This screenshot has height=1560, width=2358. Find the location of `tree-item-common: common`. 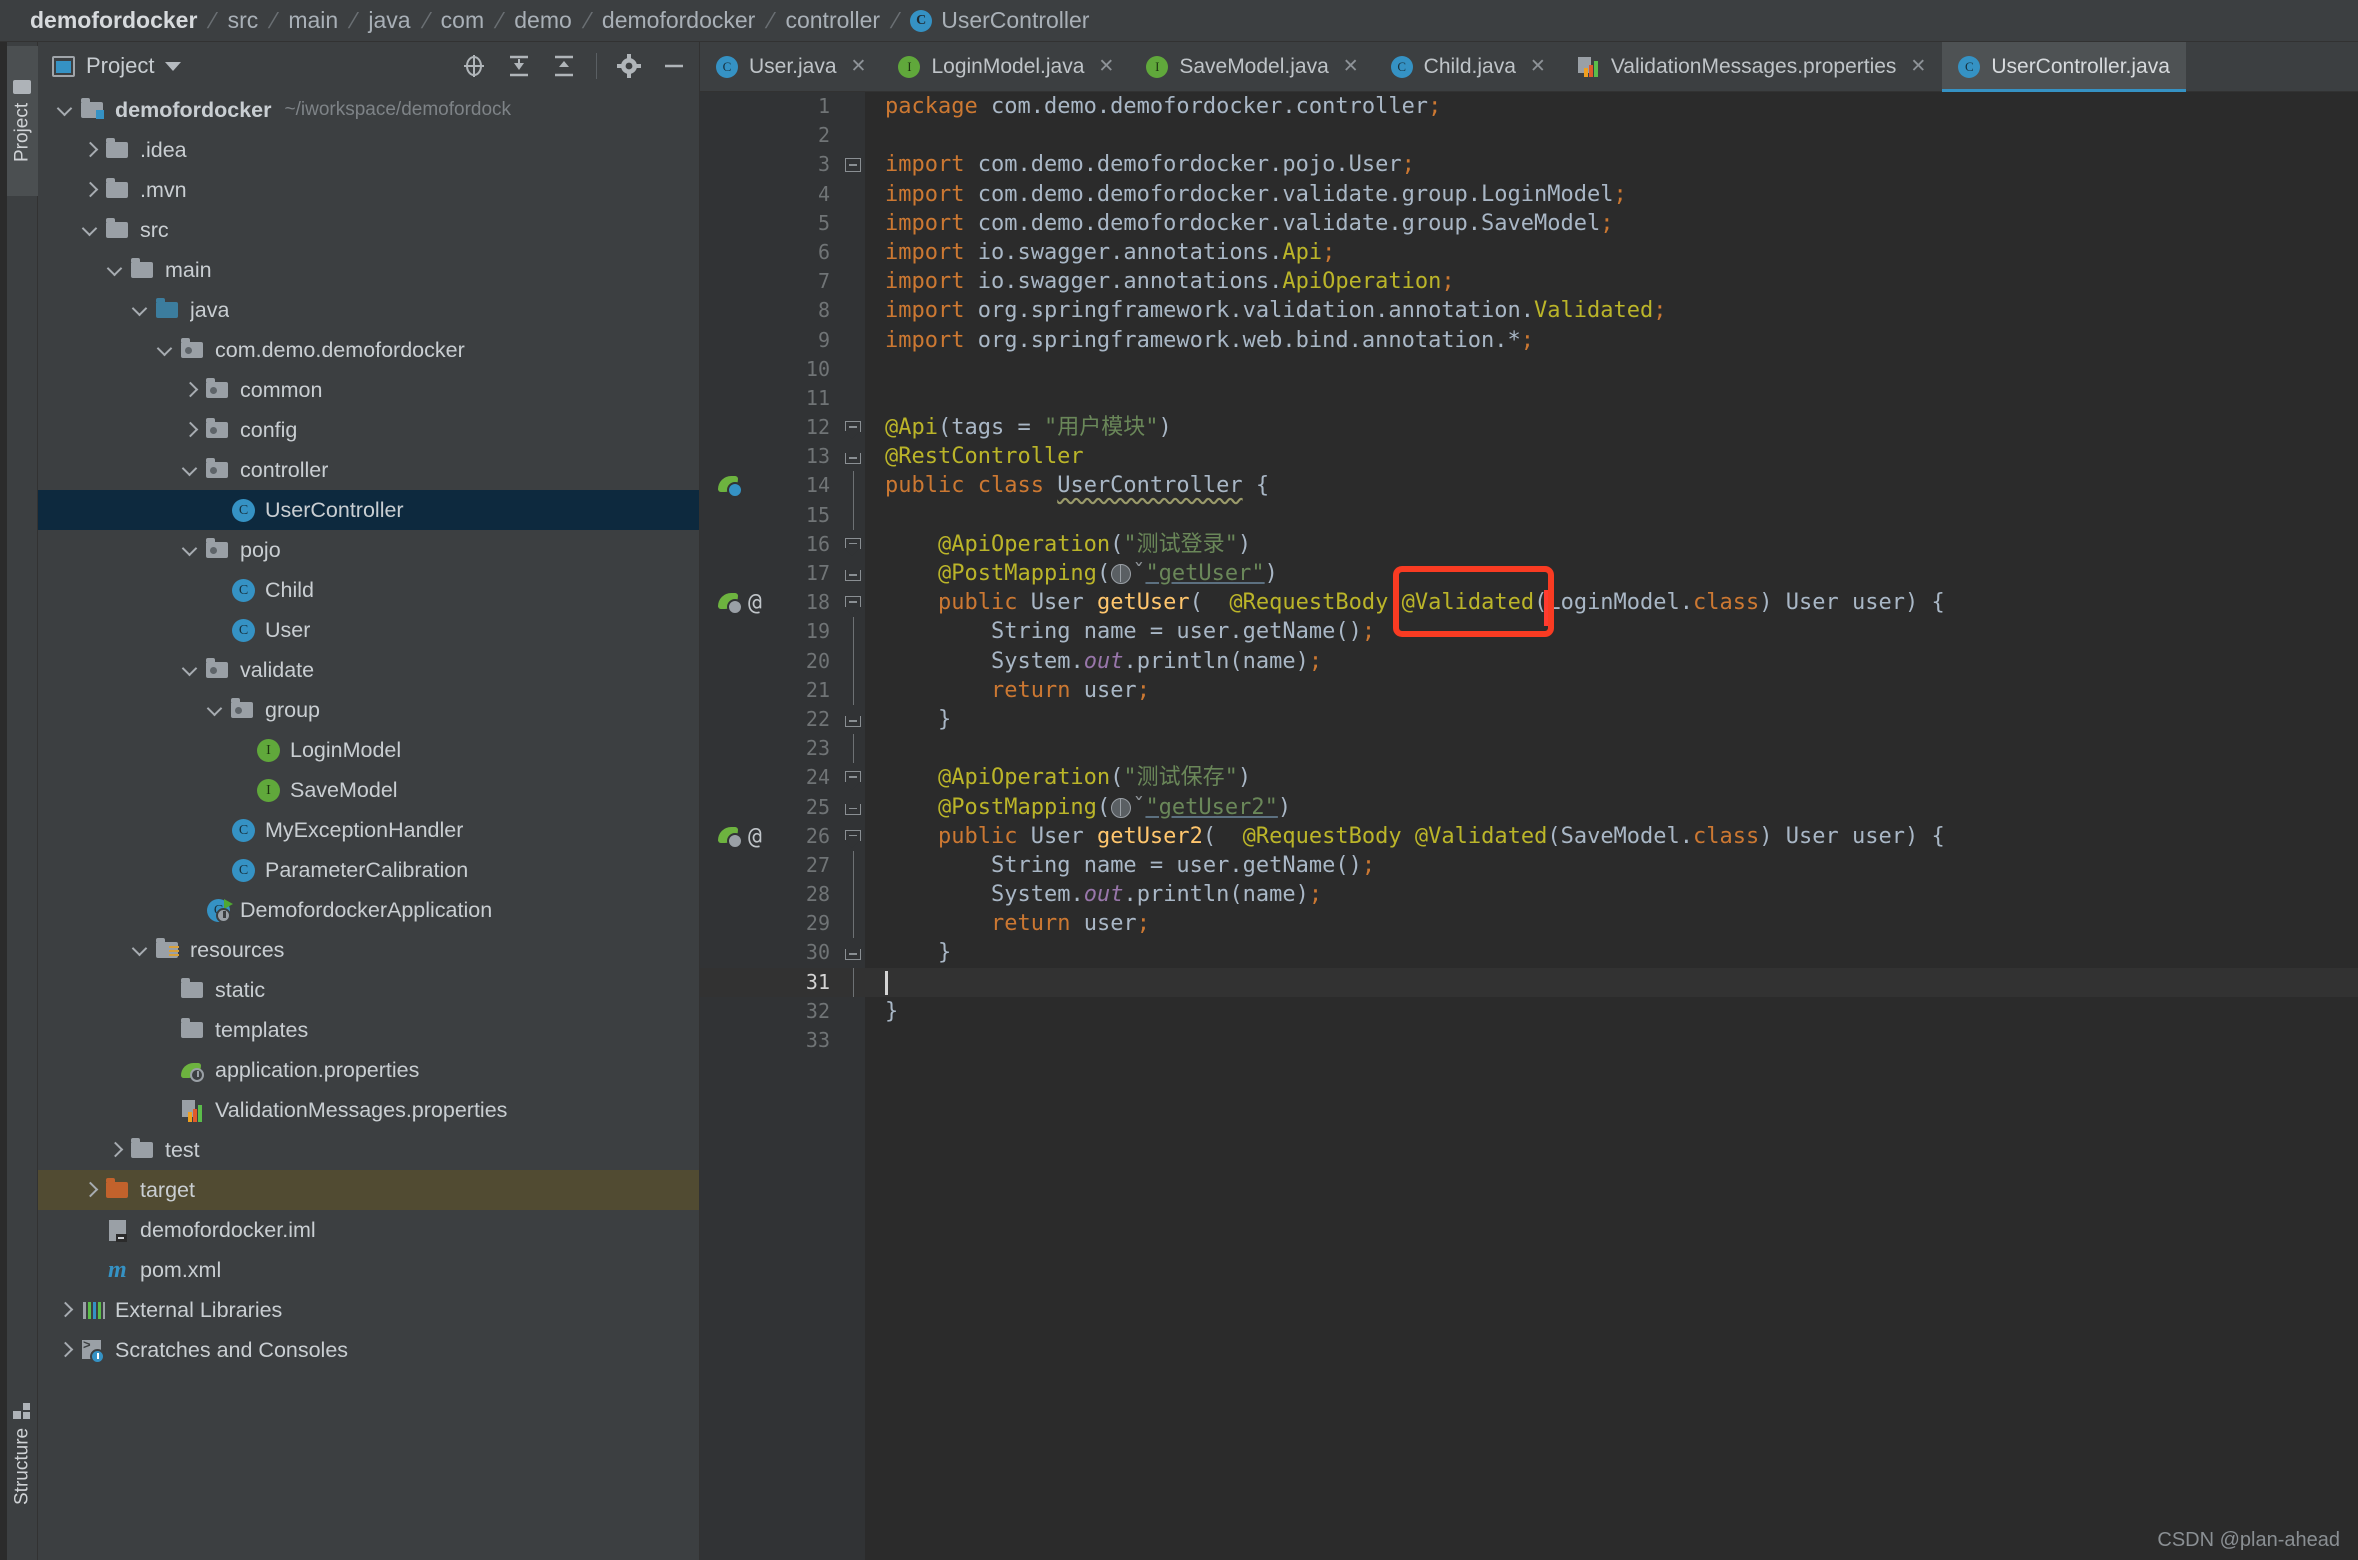

tree-item-common: common is located at coordinates (368, 390).